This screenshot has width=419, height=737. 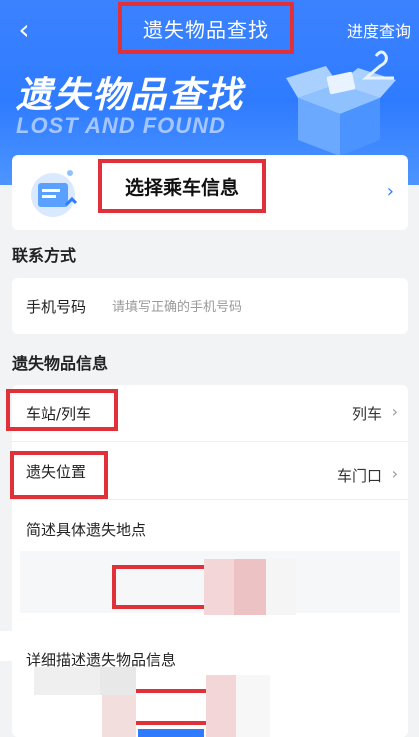 I want to click on lost-box-illustration, so click(x=341, y=103).